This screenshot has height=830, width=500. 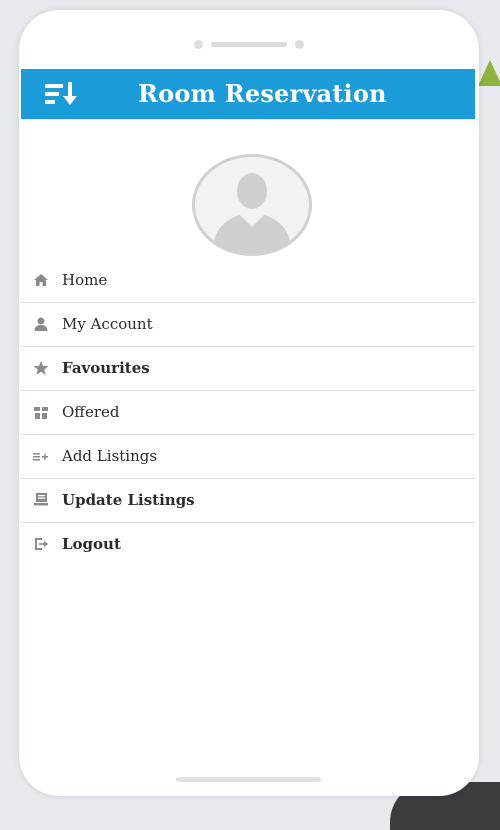 I want to click on user-avatar, so click(x=252, y=205).